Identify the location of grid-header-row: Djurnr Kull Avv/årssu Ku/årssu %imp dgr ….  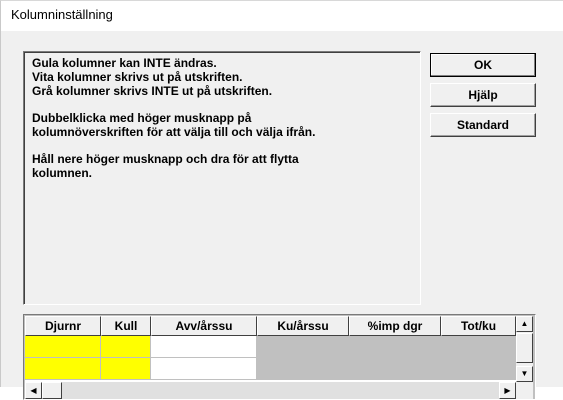
(270, 326).